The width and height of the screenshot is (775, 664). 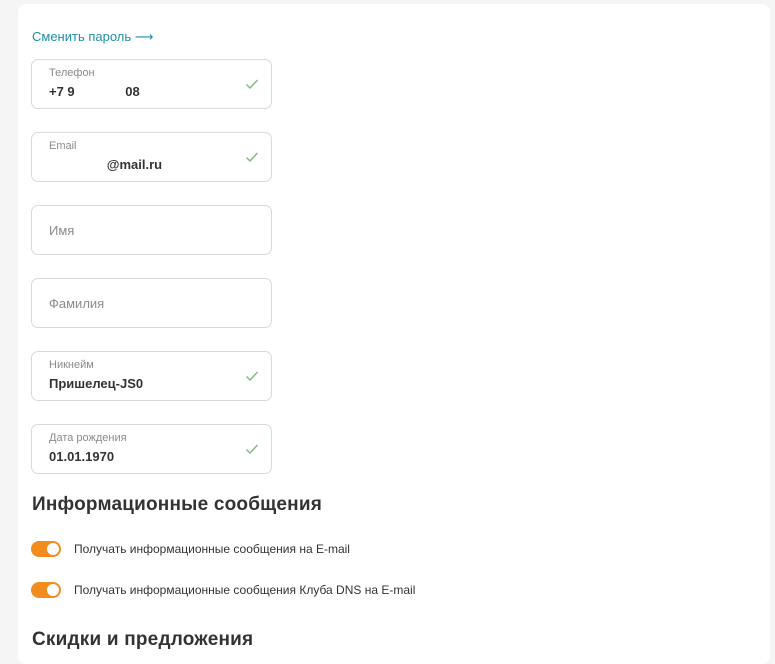 What do you see at coordinates (143, 639) in the screenshot?
I see `discounts-title: Скидки и предложения` at bounding box center [143, 639].